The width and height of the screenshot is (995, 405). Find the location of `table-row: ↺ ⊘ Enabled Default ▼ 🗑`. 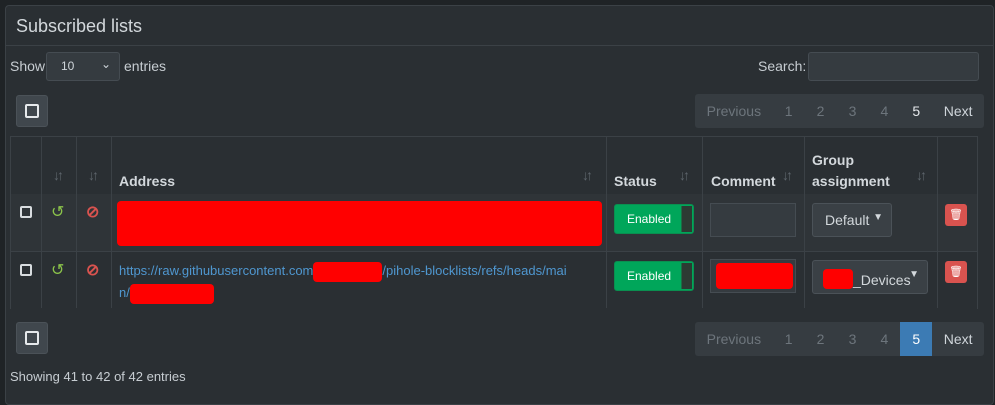

table-row: ↺ ⊘ Enabled Default ▼ 🗑 is located at coordinates (494, 223).